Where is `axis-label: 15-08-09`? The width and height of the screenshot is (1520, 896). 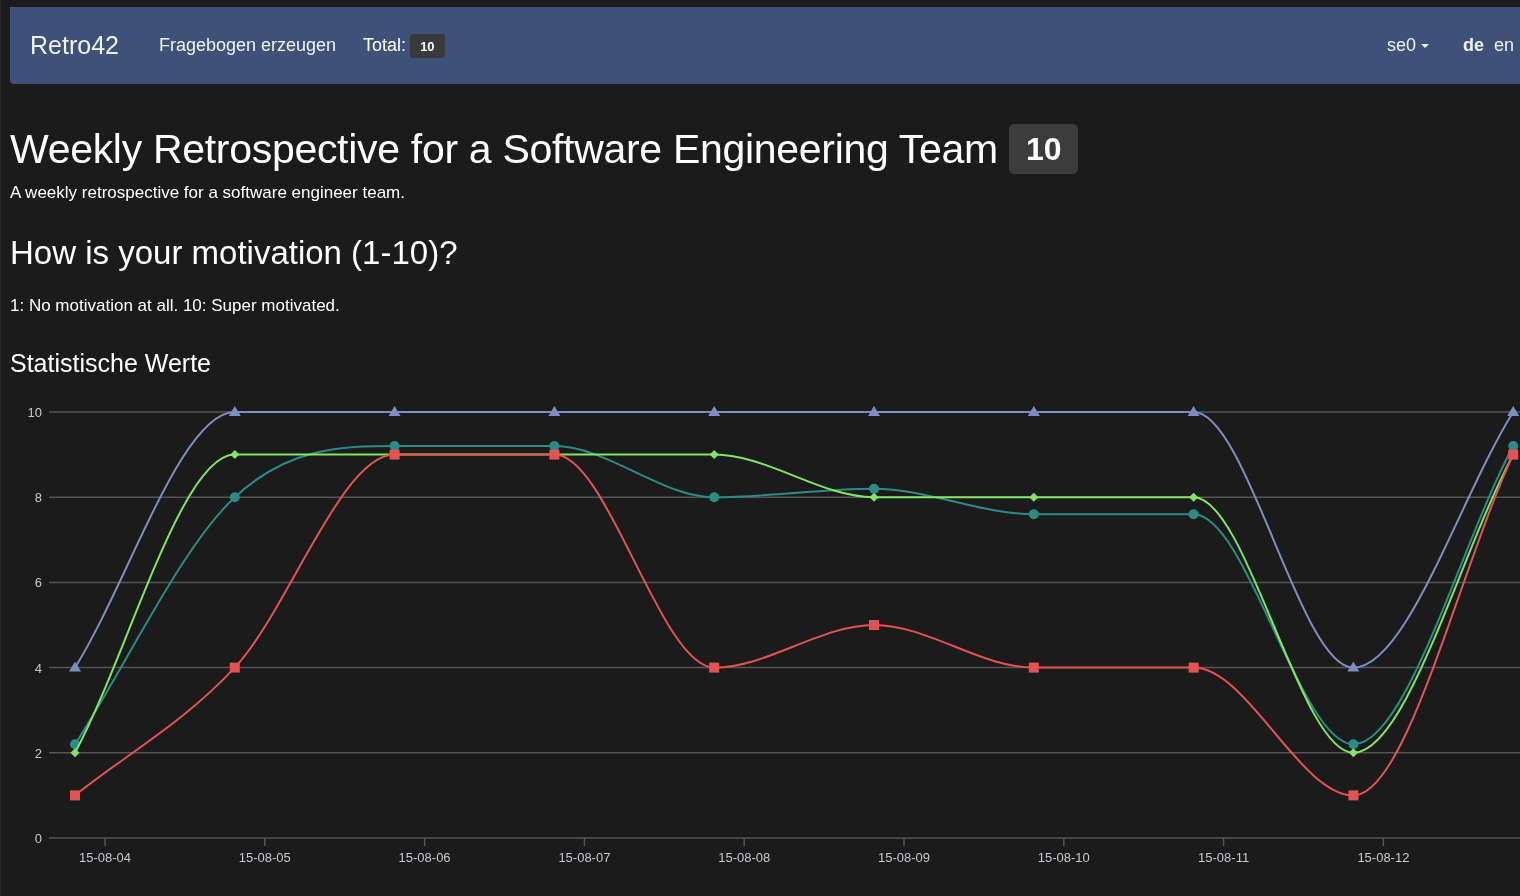
axis-label: 15-08-09 is located at coordinates (904, 857).